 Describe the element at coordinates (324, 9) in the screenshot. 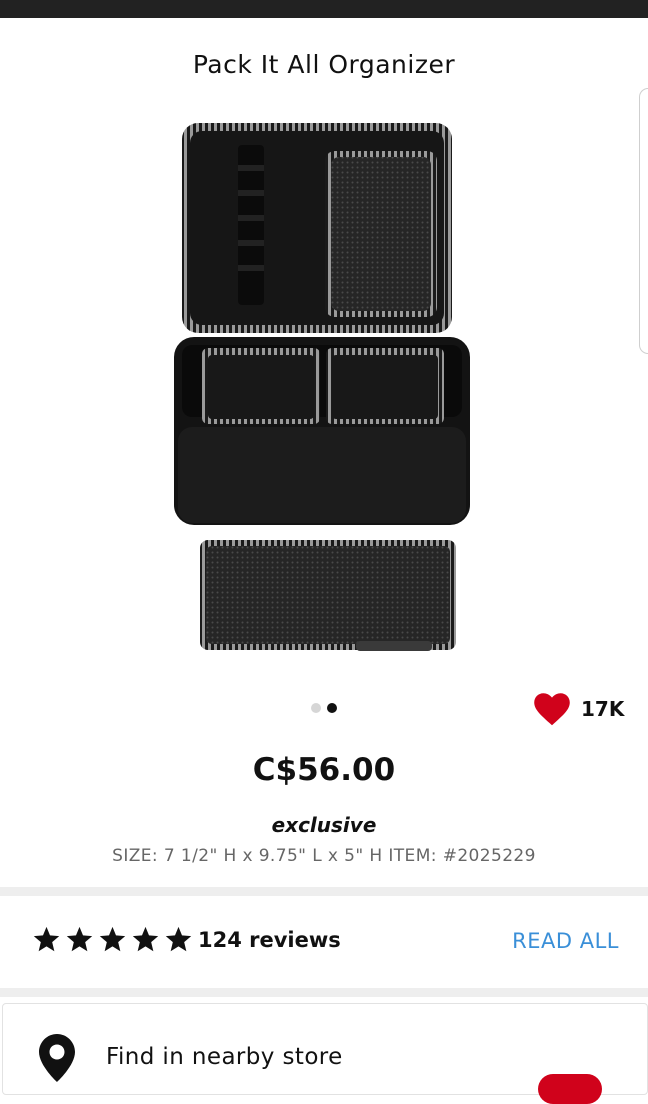

I see `status-bar` at that location.